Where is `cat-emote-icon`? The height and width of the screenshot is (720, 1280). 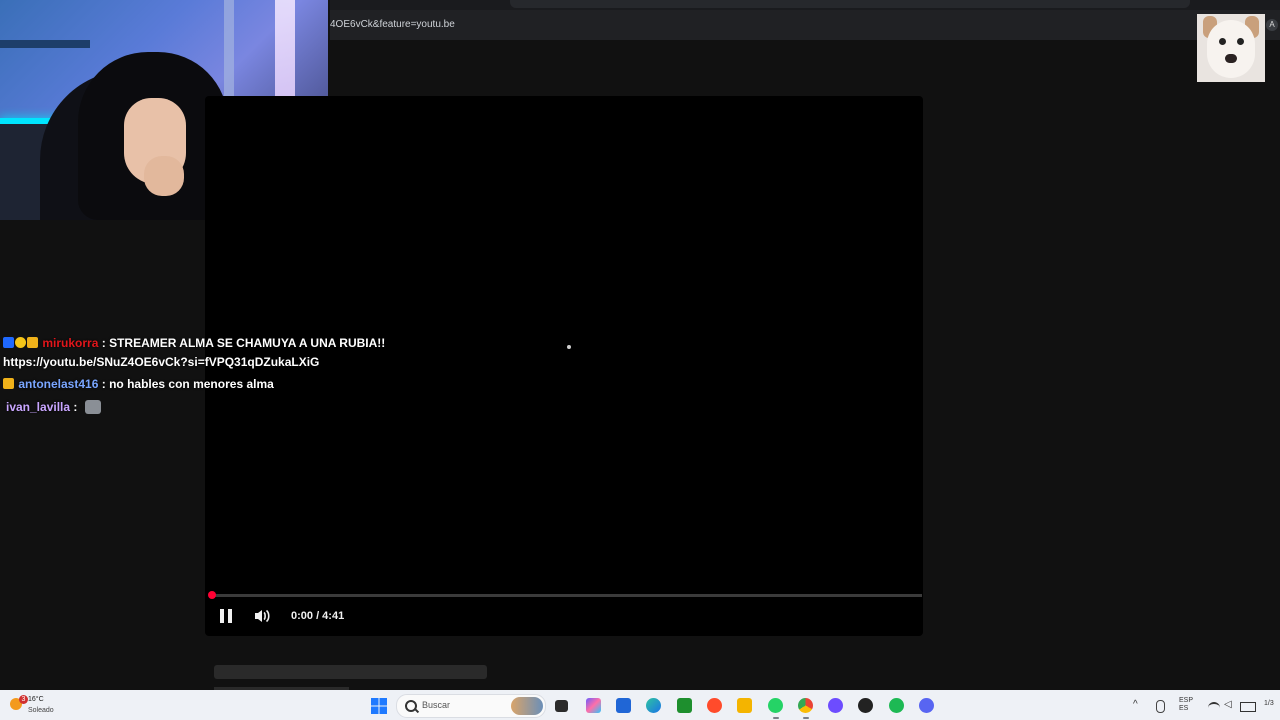 cat-emote-icon is located at coordinates (92, 407).